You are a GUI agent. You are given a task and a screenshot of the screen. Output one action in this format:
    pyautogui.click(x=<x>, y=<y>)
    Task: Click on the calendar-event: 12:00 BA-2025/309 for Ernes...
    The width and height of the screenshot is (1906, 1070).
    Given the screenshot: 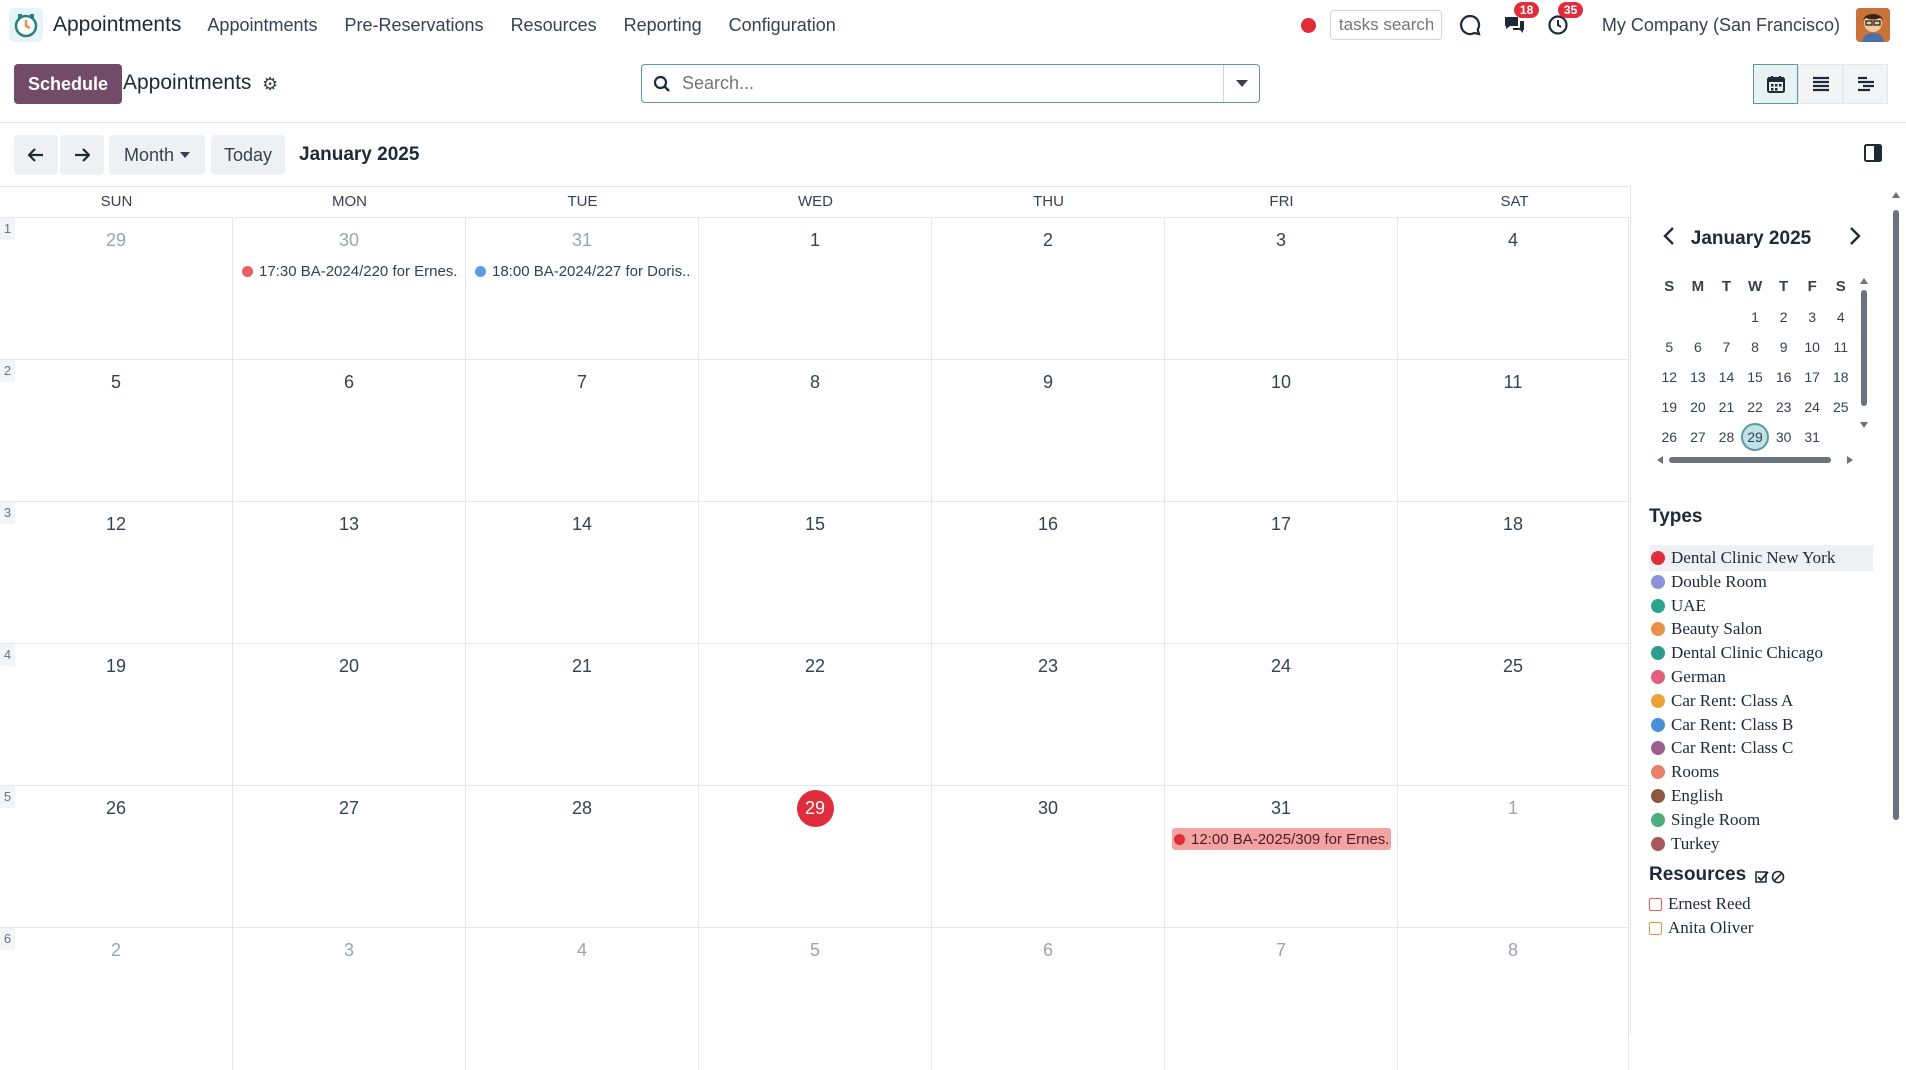 What is the action you would take?
    pyautogui.click(x=1281, y=839)
    